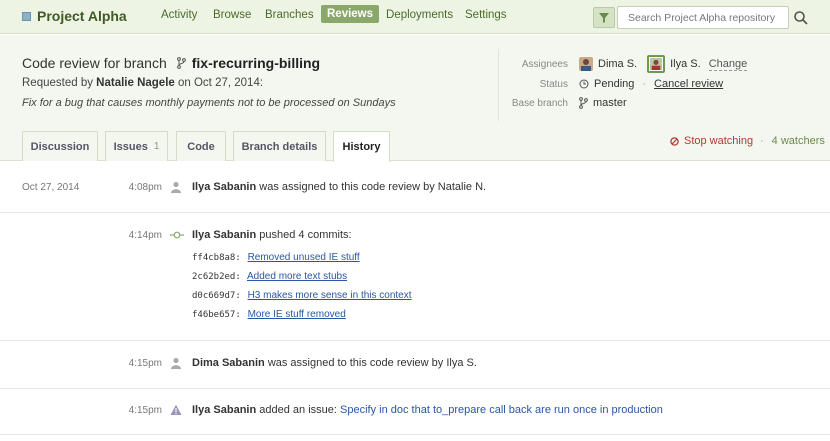 The height and width of the screenshot is (441, 830). I want to click on history-event: Ilya Sabanin pushed 4 commits:, so click(272, 235).